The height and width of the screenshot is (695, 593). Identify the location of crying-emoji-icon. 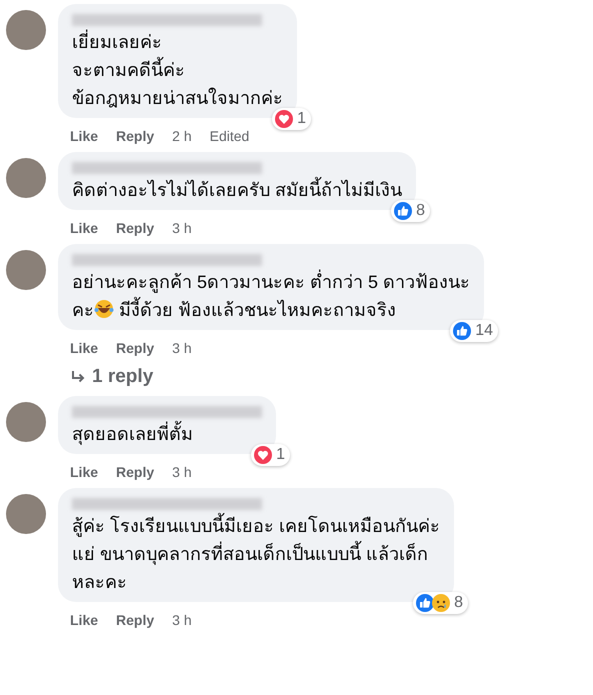
(441, 603).